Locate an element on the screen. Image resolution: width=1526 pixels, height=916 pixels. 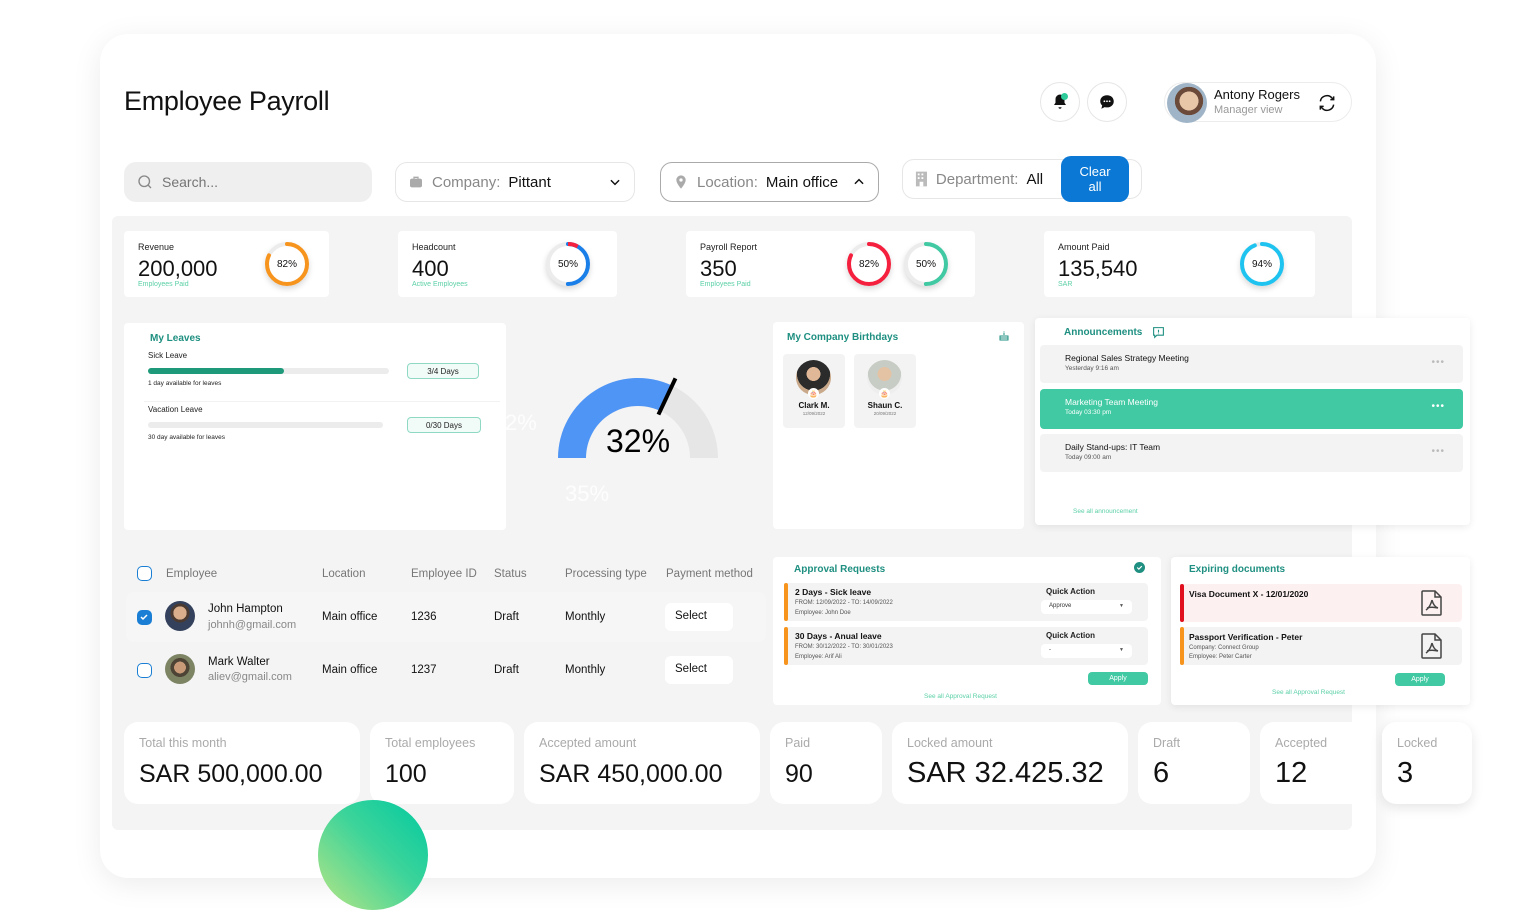
employee-status: Draft is located at coordinates (506, 670).